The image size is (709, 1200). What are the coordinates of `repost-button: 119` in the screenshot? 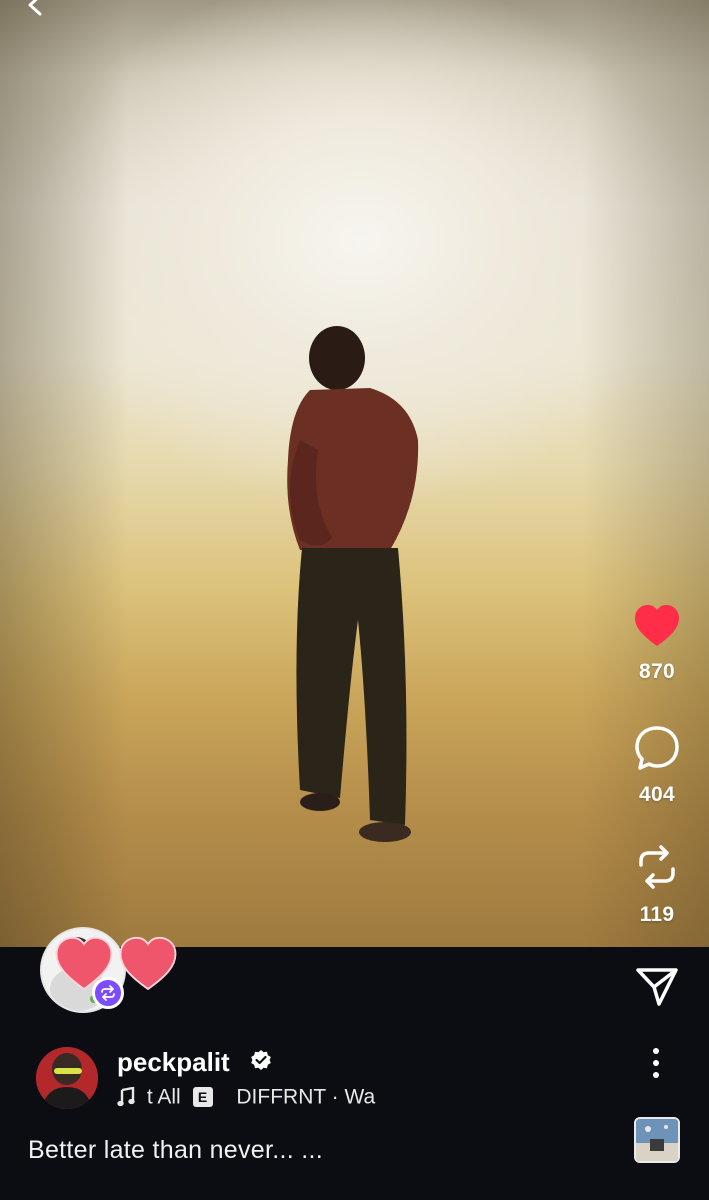 It's located at (657, 885).